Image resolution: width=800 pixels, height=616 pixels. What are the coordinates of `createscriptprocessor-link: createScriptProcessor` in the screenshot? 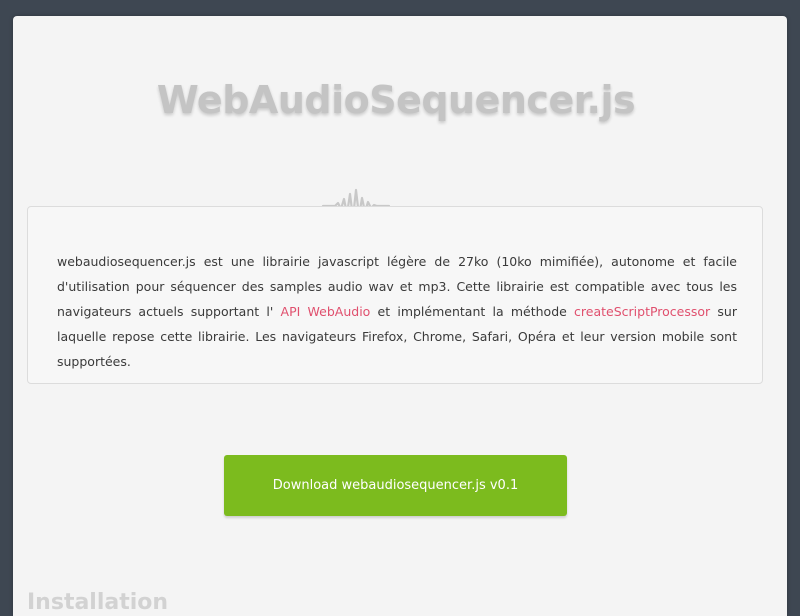 It's located at (642, 311).